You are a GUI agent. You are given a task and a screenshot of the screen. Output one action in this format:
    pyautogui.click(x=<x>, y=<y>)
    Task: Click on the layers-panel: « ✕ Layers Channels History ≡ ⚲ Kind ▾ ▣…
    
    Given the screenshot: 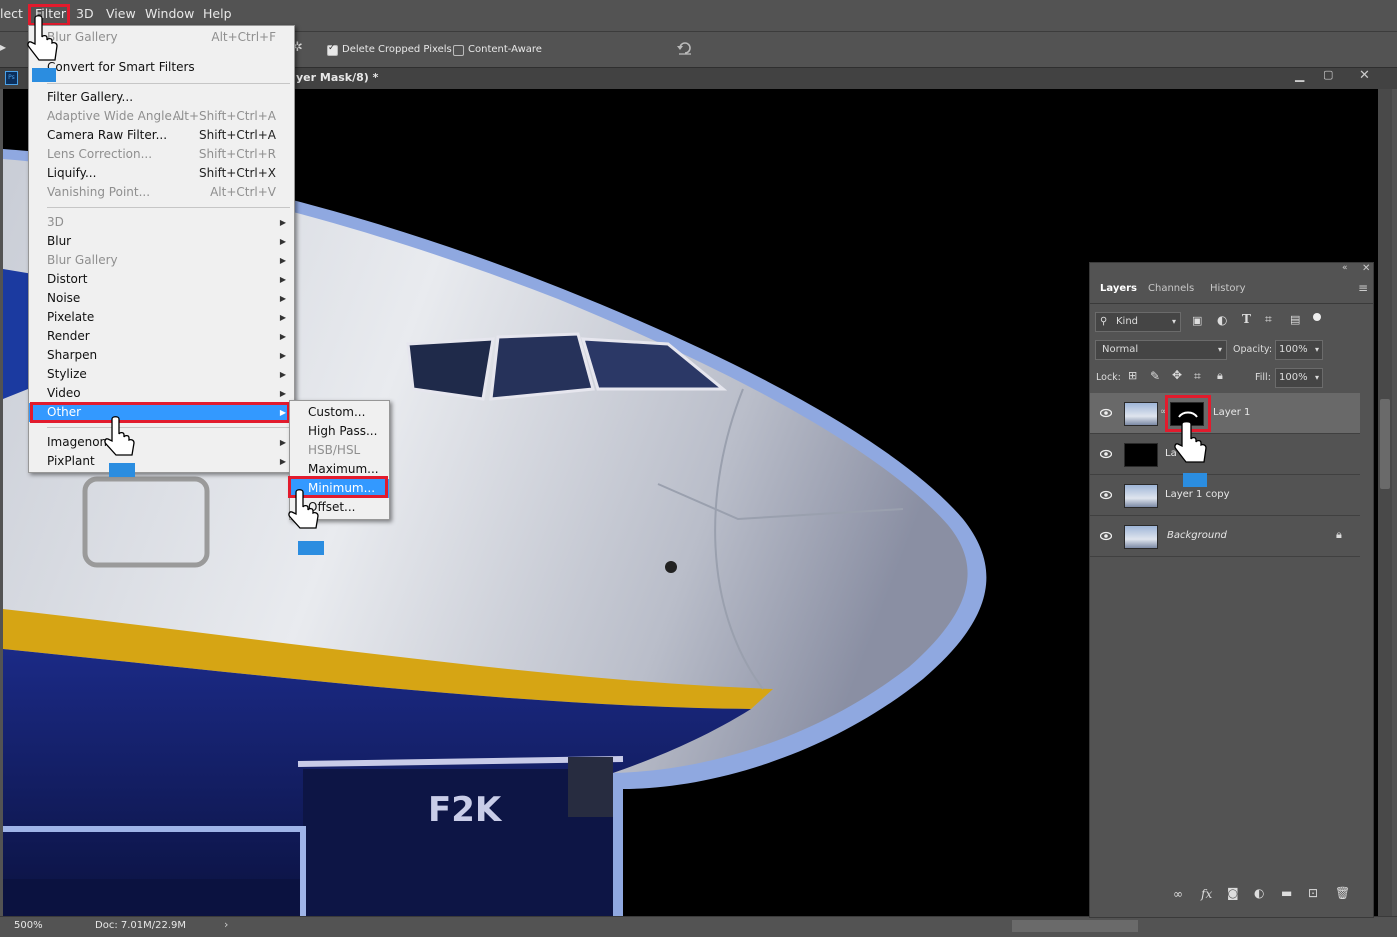 What is the action you would take?
    pyautogui.click(x=1231, y=590)
    